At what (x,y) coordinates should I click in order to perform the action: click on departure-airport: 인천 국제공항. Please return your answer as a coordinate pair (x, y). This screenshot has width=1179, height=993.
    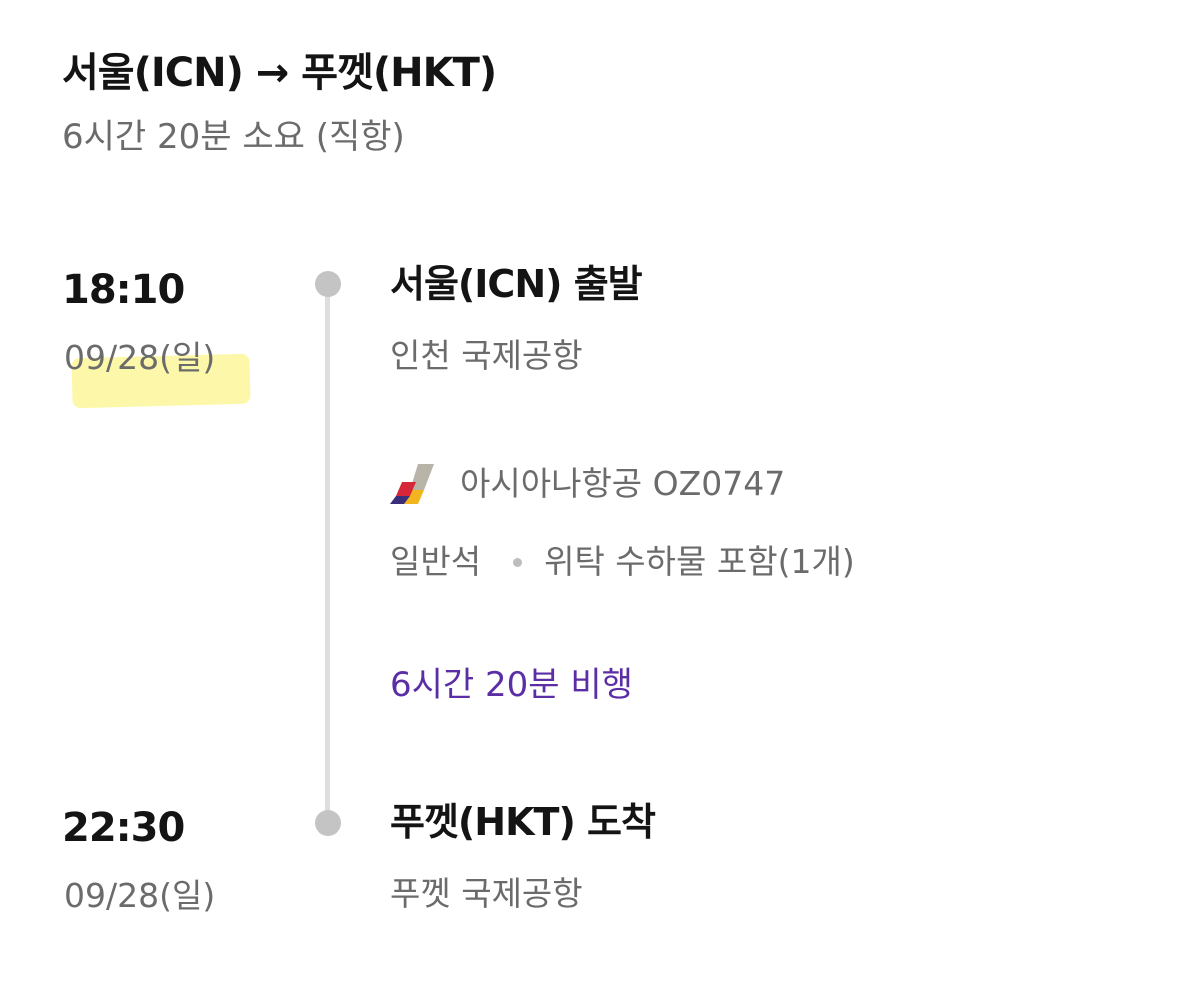
    Looking at the image, I should click on (486, 355).